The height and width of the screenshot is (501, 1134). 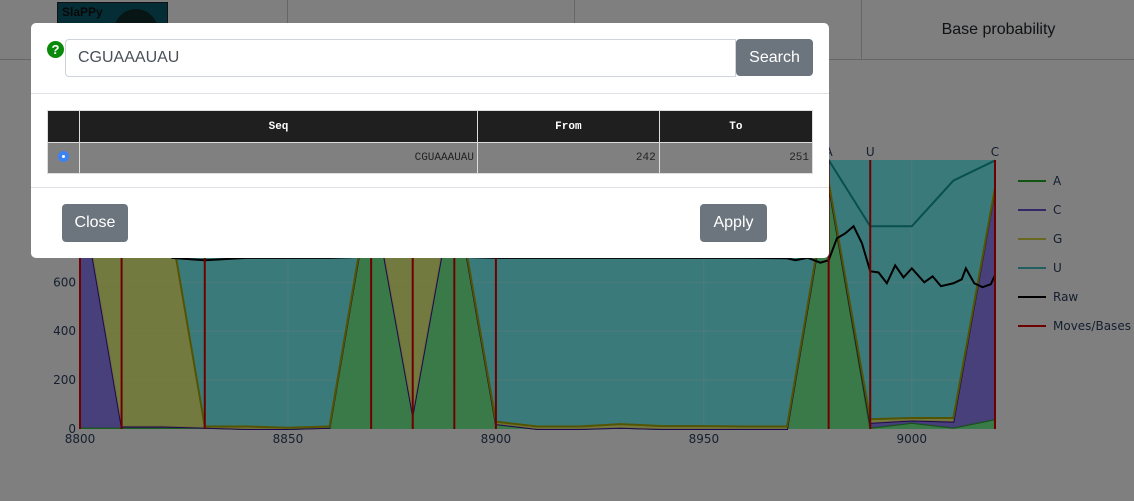 I want to click on table-row: CGUAAAUAU 242 251, so click(x=430, y=158).